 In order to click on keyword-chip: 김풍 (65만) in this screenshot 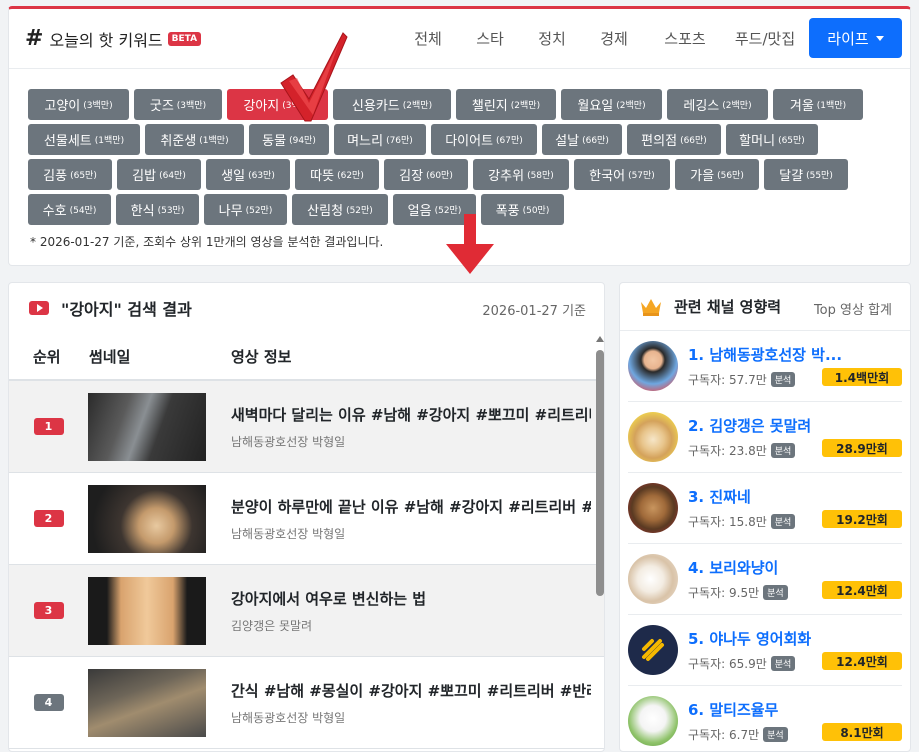, I will do `click(70, 174)`.